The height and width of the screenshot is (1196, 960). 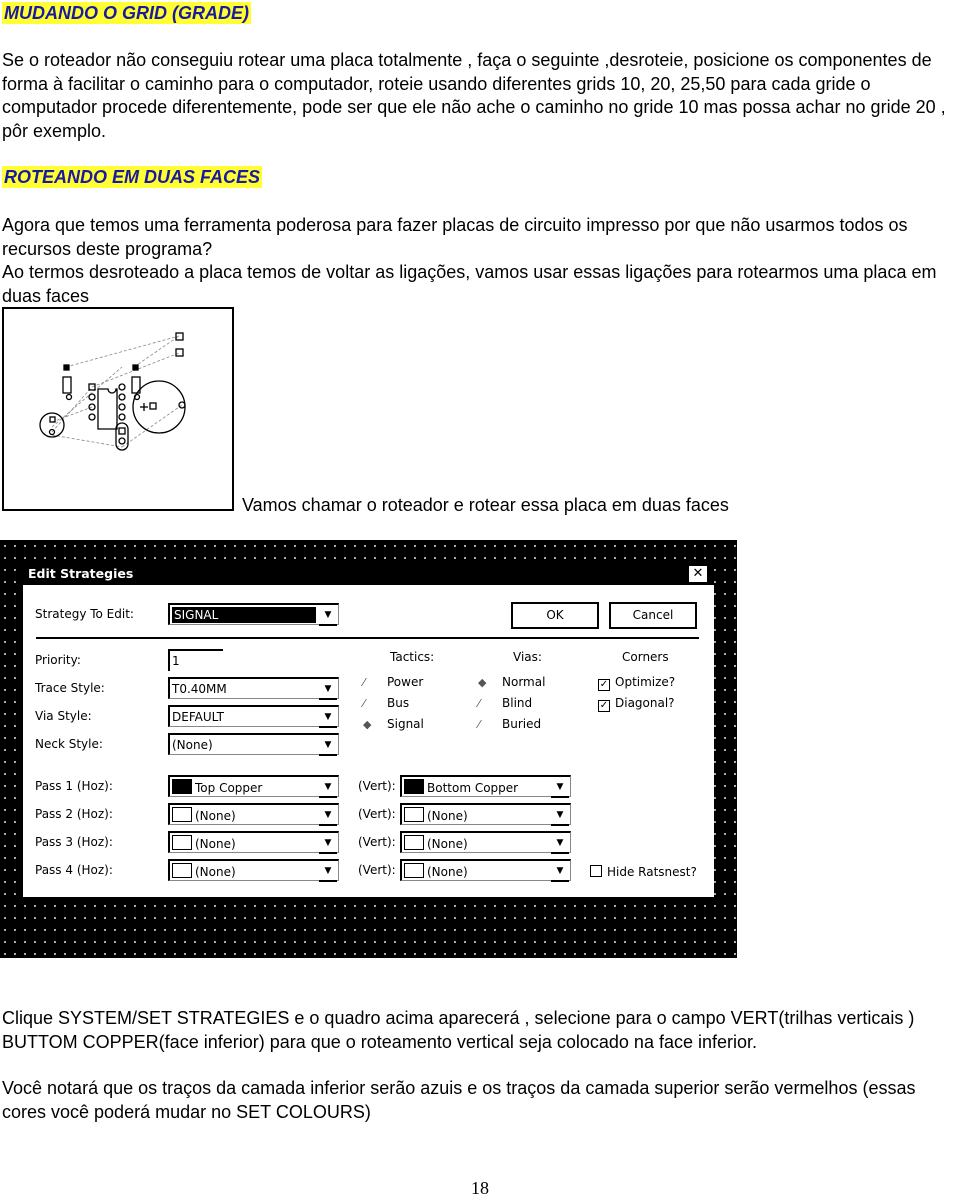 What do you see at coordinates (555, 615) in the screenshot?
I see `ok-button: OK` at bounding box center [555, 615].